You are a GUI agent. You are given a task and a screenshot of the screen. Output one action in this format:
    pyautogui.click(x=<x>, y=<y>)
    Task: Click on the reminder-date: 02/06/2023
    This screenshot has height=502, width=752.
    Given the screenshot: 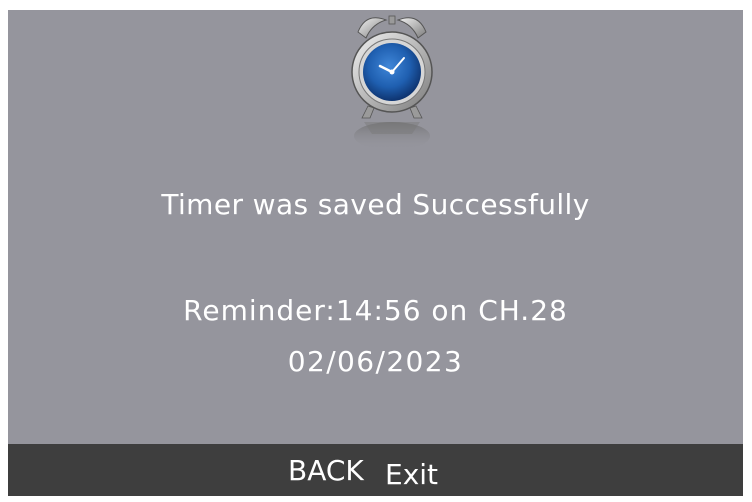 What is the action you would take?
    pyautogui.click(x=375, y=361)
    